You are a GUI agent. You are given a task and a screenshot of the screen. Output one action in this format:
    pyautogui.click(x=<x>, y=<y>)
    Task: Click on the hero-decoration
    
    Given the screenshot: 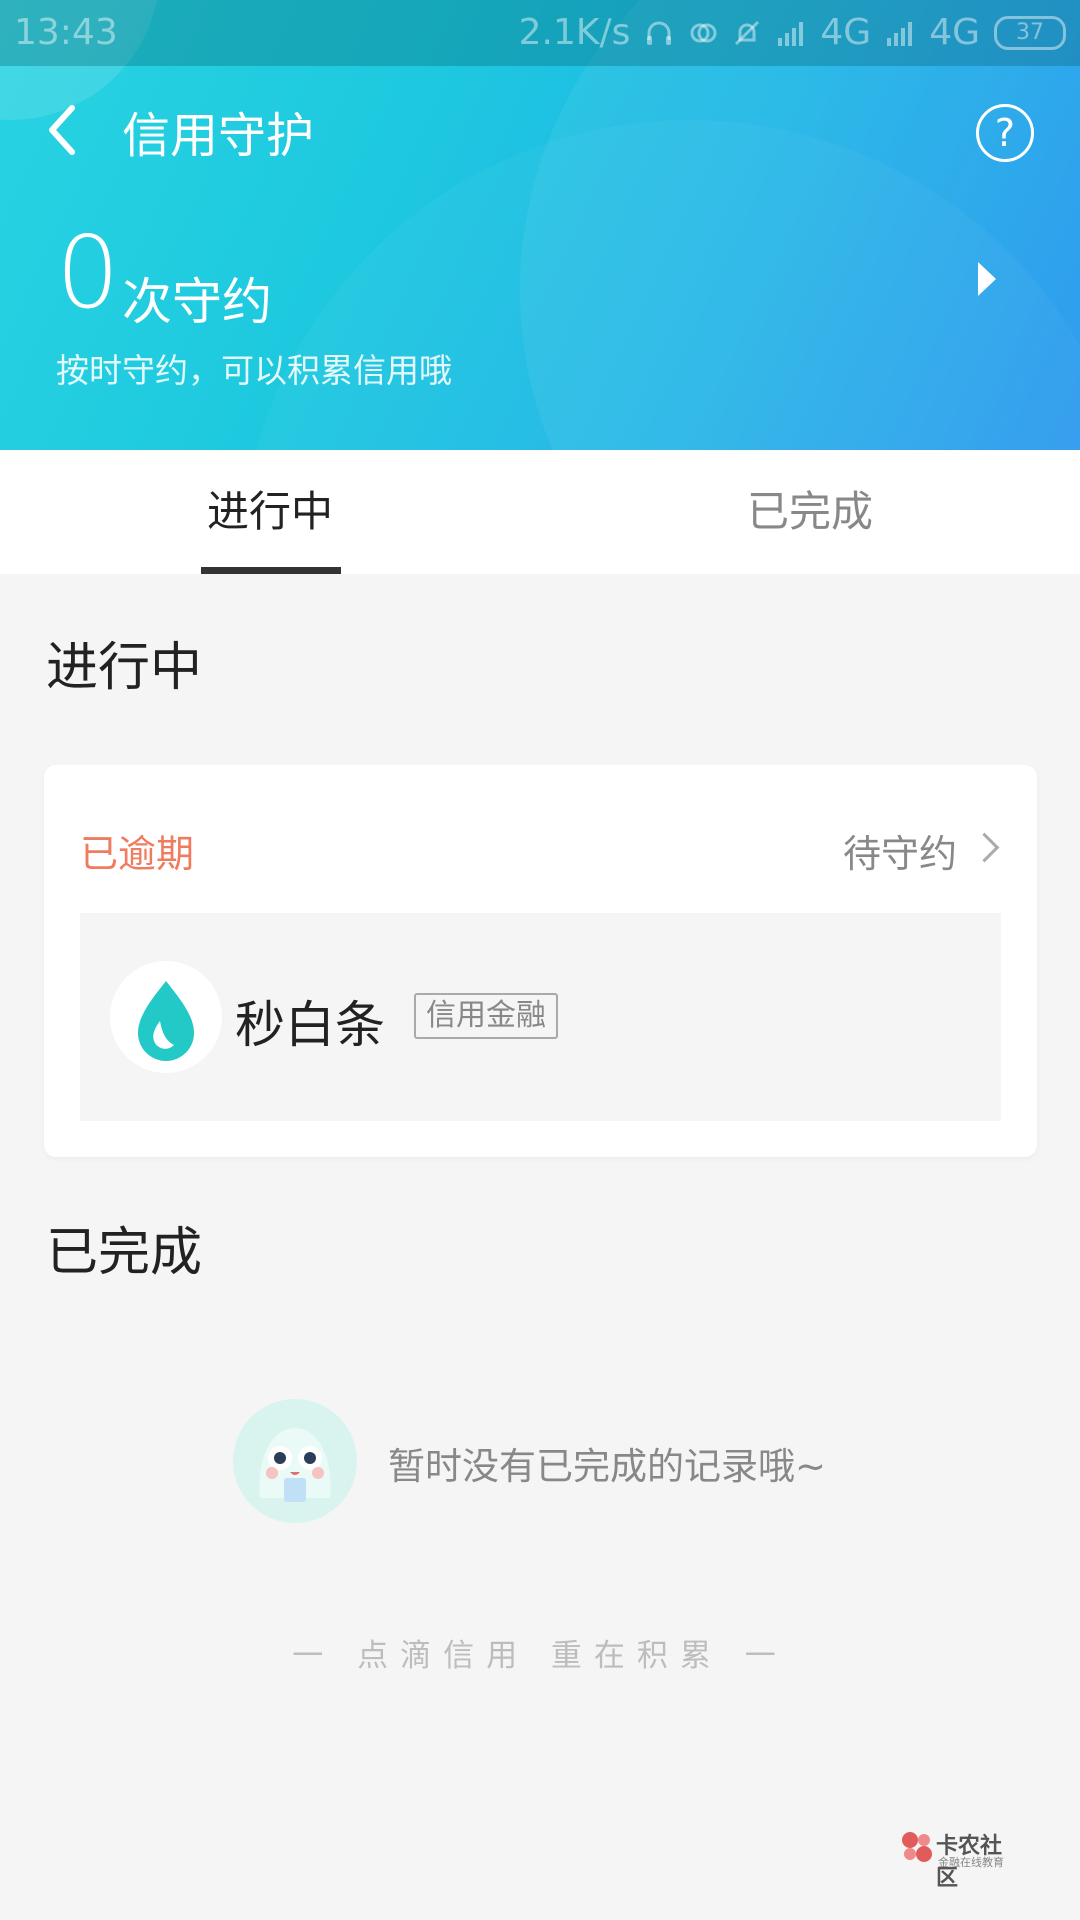 What is the action you would take?
    pyautogui.click(x=800, y=225)
    